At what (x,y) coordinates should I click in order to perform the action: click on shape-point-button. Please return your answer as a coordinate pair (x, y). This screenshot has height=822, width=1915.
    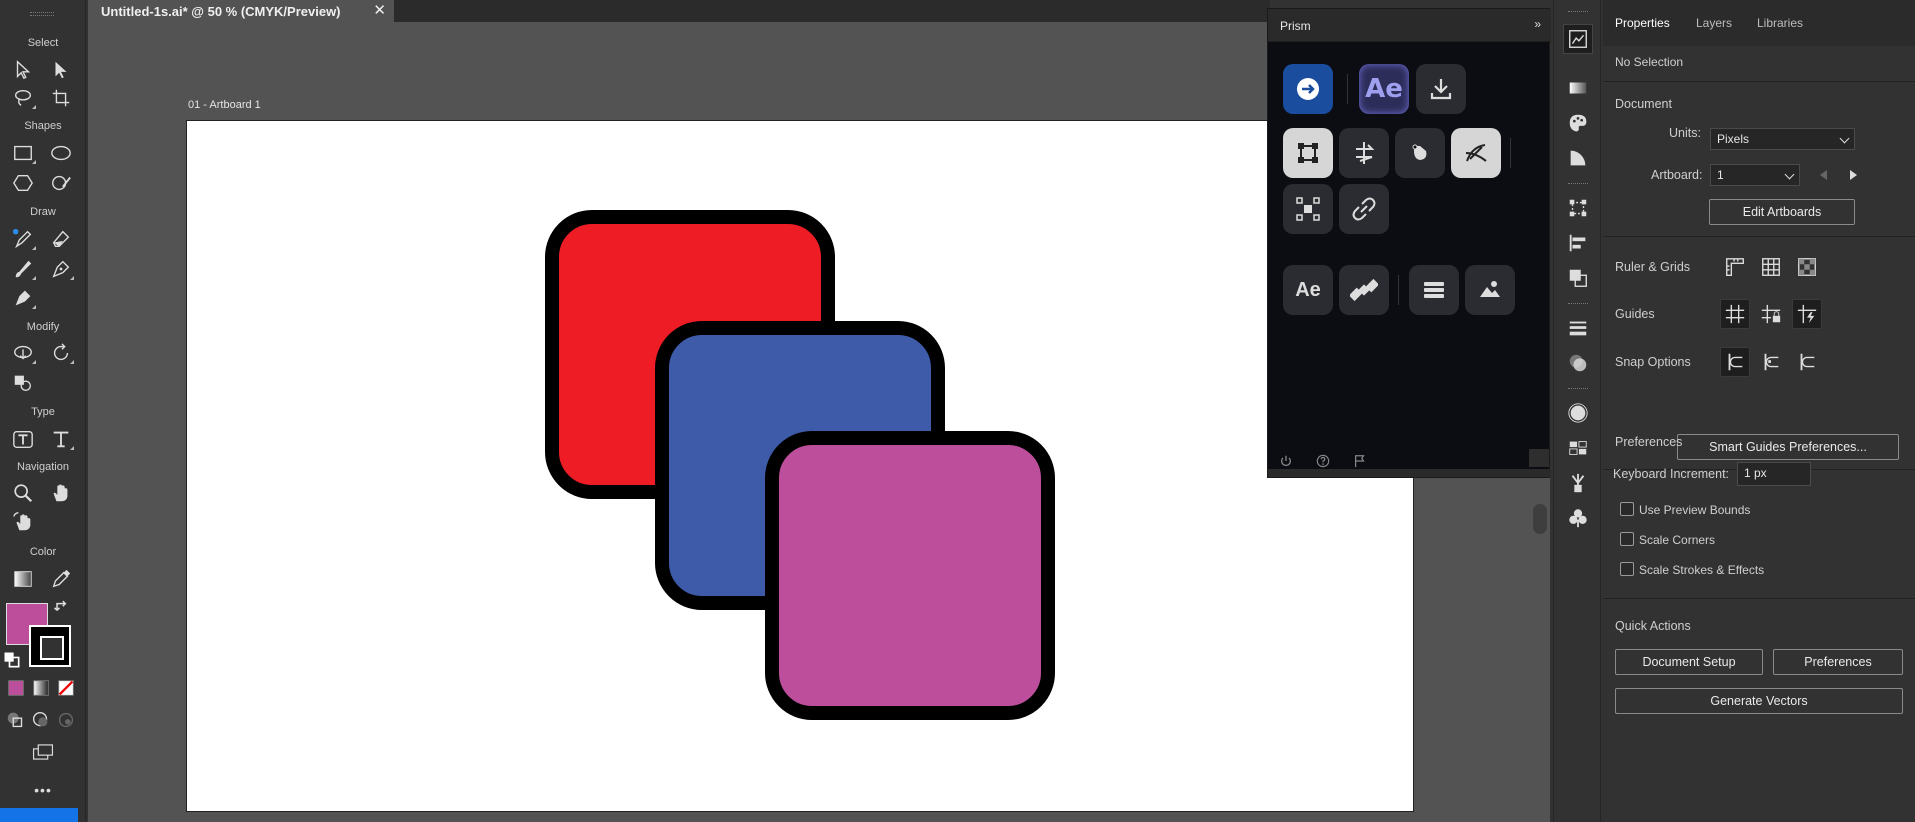
    Looking at the image, I should click on (1420, 153).